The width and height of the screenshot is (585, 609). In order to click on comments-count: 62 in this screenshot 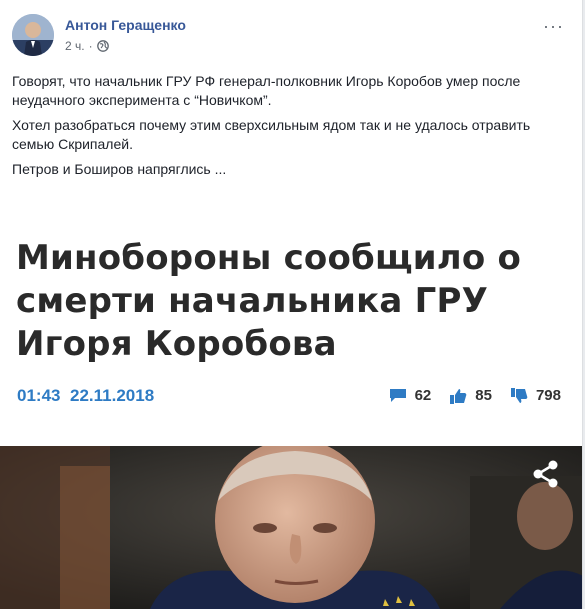, I will do `click(423, 395)`.